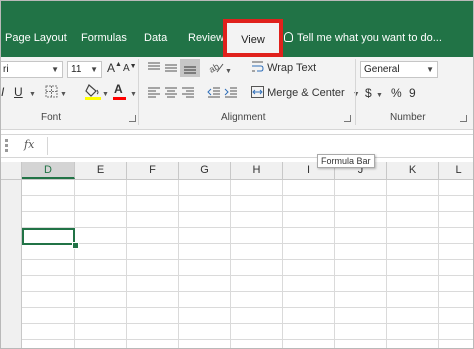 This screenshot has height=349, width=474. I want to click on decrease-indent-button, so click(214, 94).